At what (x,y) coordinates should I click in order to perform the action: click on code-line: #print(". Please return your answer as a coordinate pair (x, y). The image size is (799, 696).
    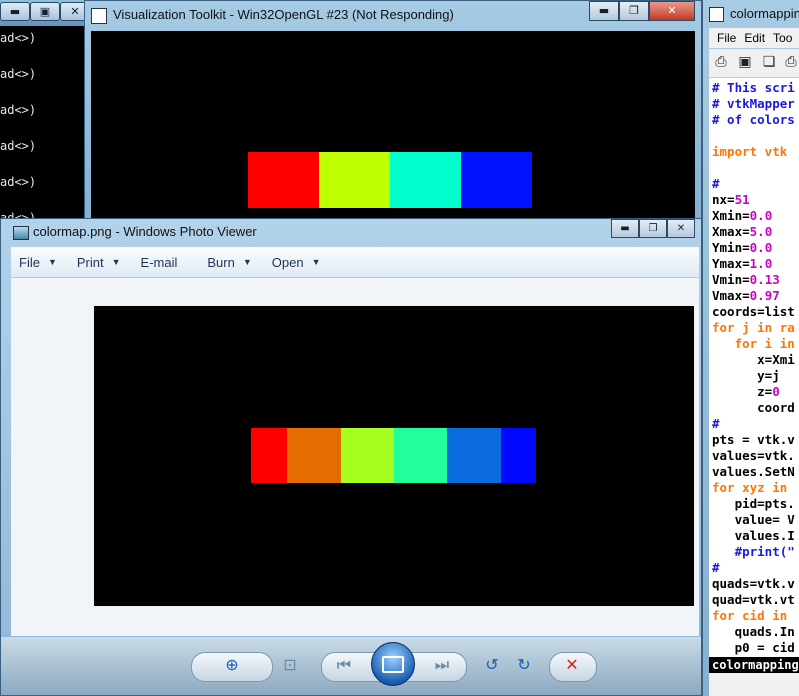
    Looking at the image, I should click on (753, 551).